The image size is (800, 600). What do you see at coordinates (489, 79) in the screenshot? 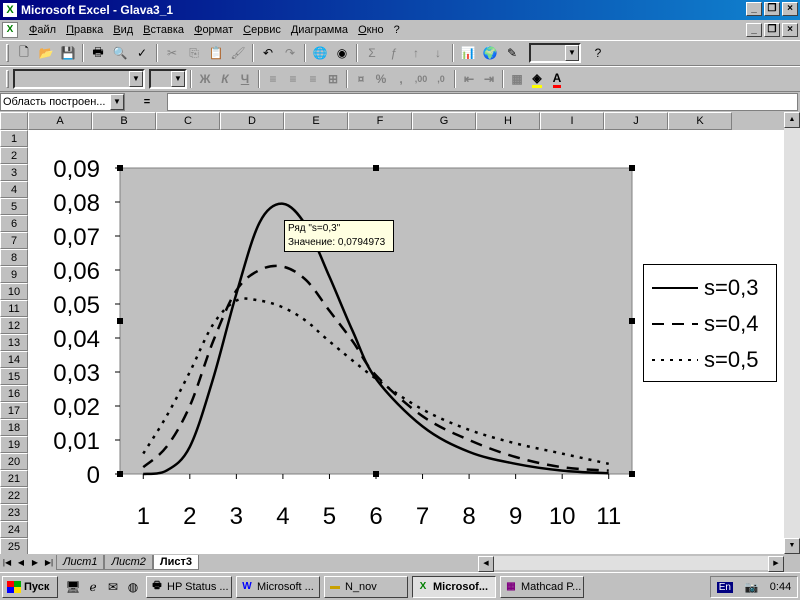
I see `increase-indent-icon: ⇥` at bounding box center [489, 79].